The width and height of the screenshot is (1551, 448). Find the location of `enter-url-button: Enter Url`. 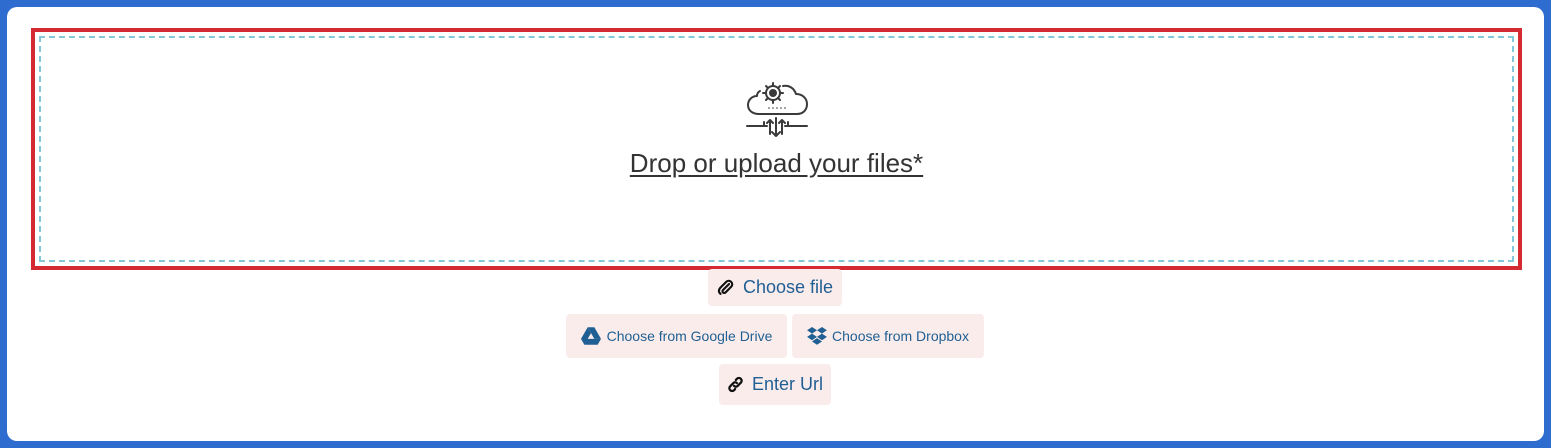

enter-url-button: Enter Url is located at coordinates (775, 384).